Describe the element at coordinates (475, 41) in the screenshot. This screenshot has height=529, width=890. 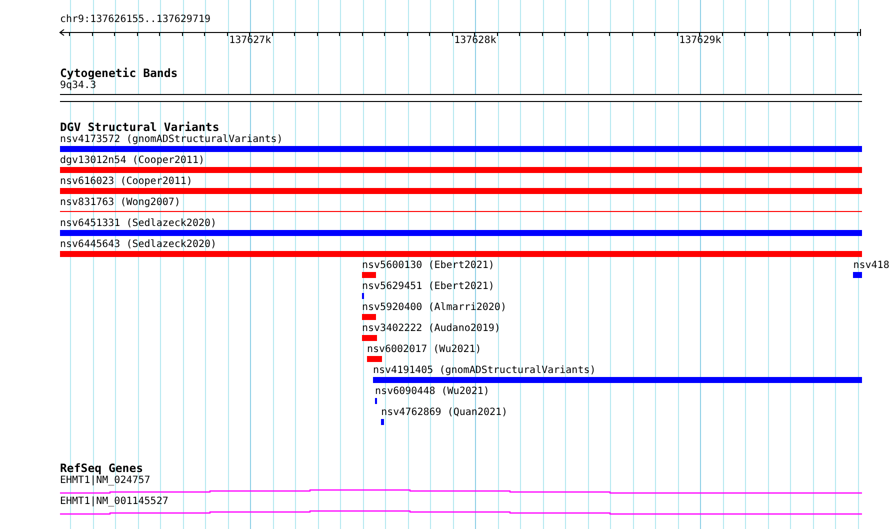
I see `tick-label: 137628k` at that location.